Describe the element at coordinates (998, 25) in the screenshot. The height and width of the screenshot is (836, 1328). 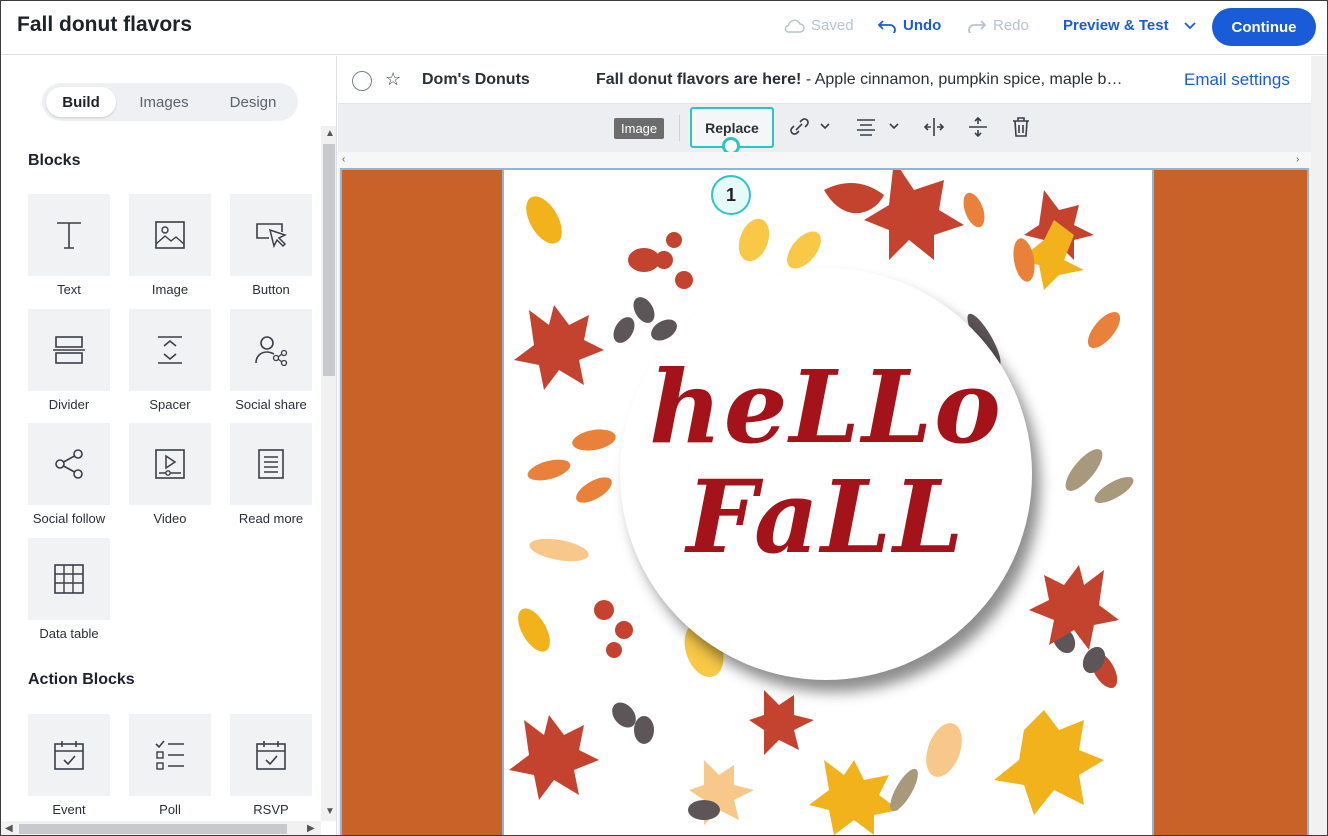
I see `redo-button: Redo` at that location.